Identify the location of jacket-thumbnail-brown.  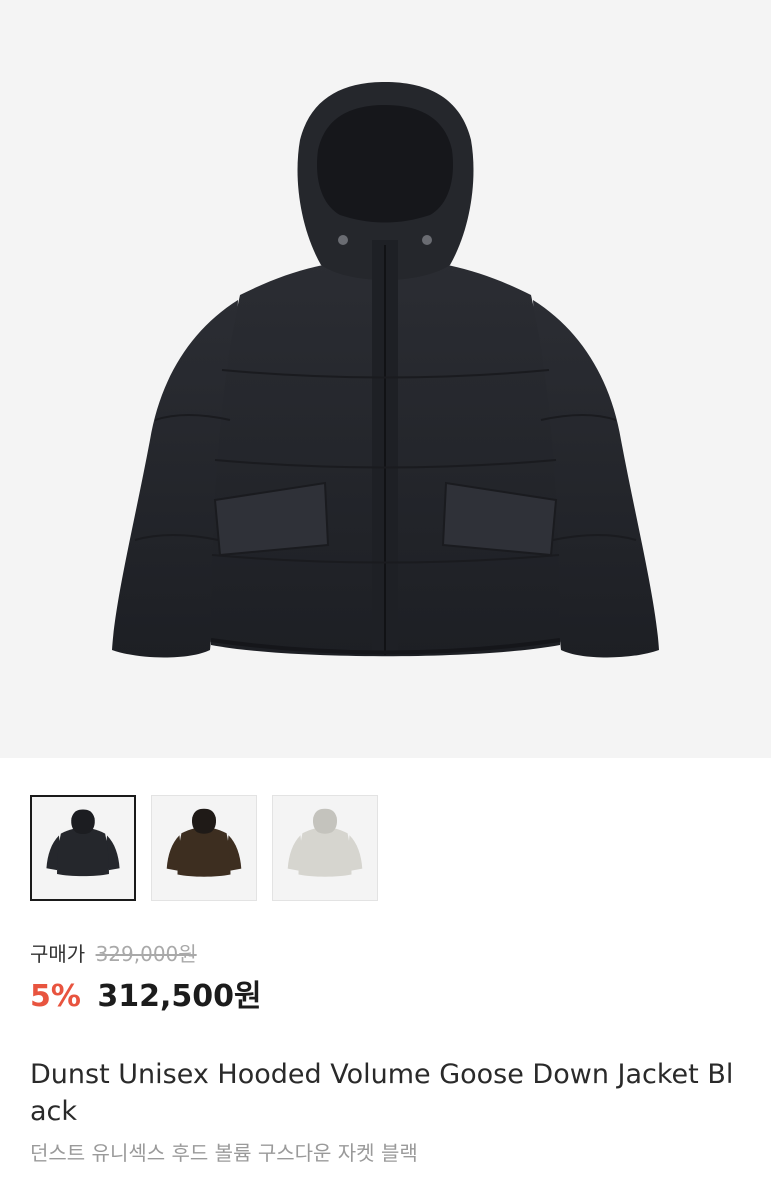
(204, 842).